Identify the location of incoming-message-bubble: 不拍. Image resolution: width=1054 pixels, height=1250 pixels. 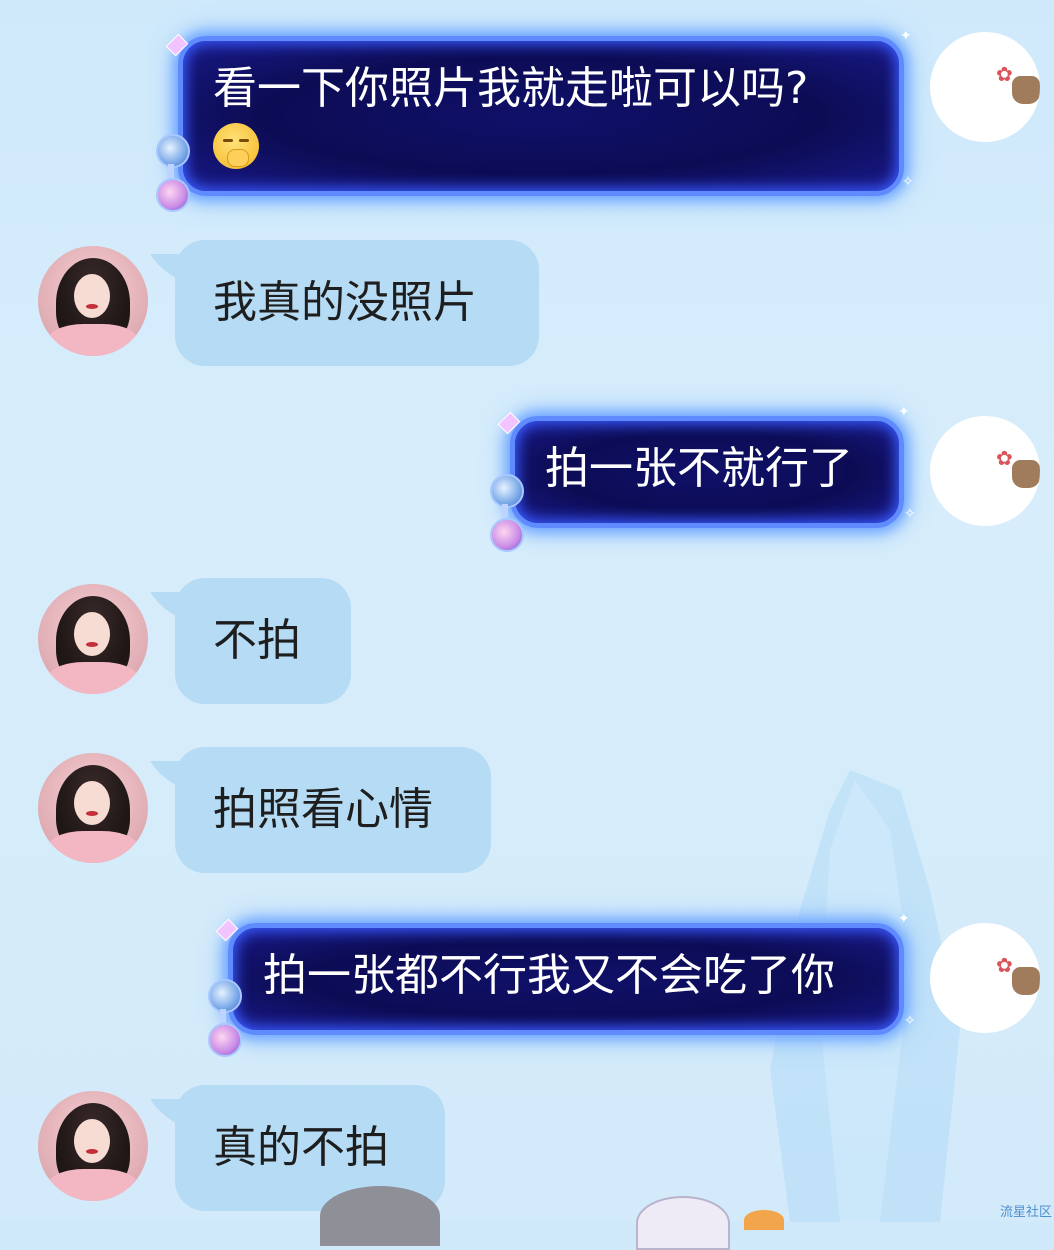
(263, 641).